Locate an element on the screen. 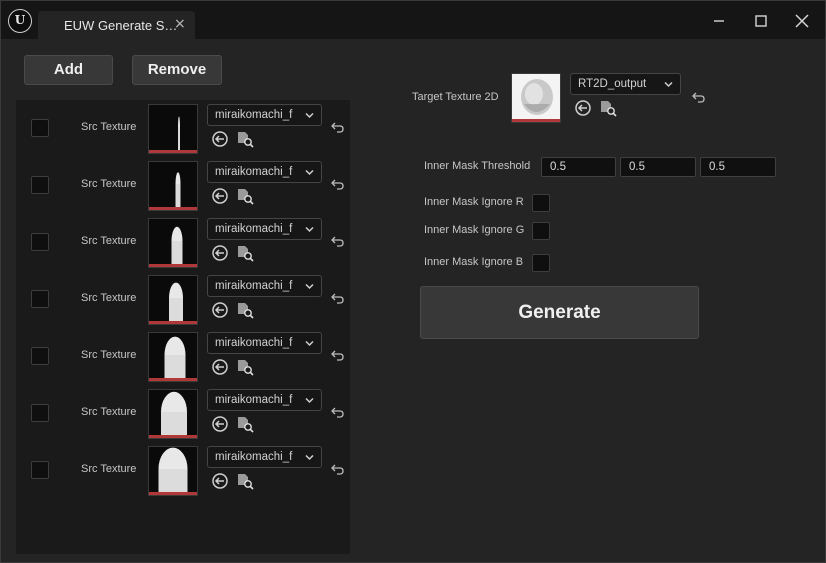  unreal-logo-icon: U is located at coordinates (20, 21).